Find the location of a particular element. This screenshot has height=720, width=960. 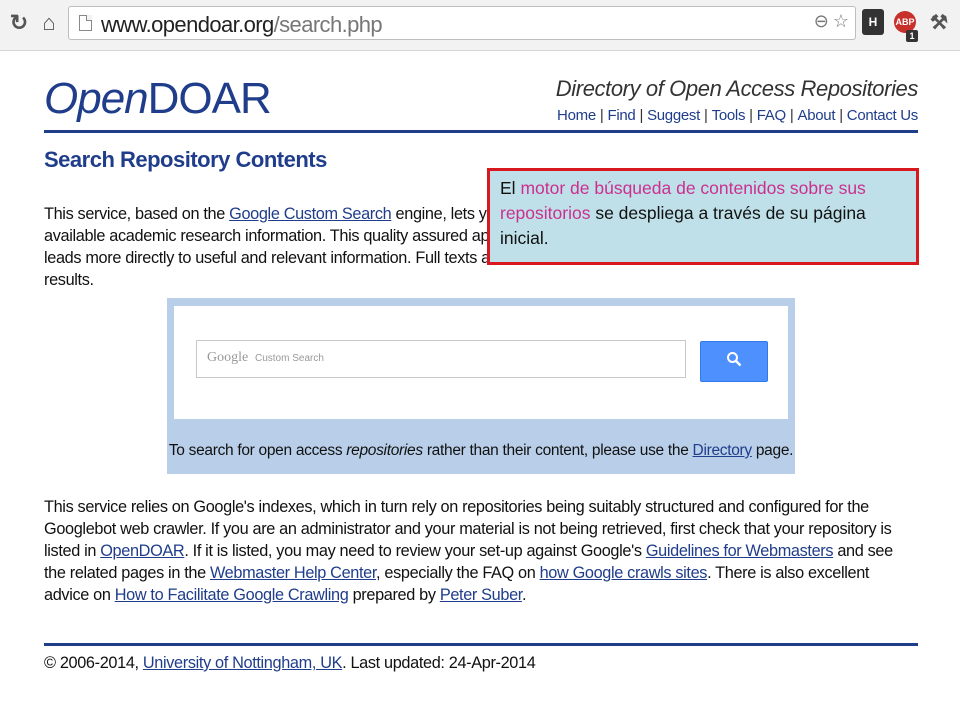

reload-icon: ↻ is located at coordinates (19, 23).